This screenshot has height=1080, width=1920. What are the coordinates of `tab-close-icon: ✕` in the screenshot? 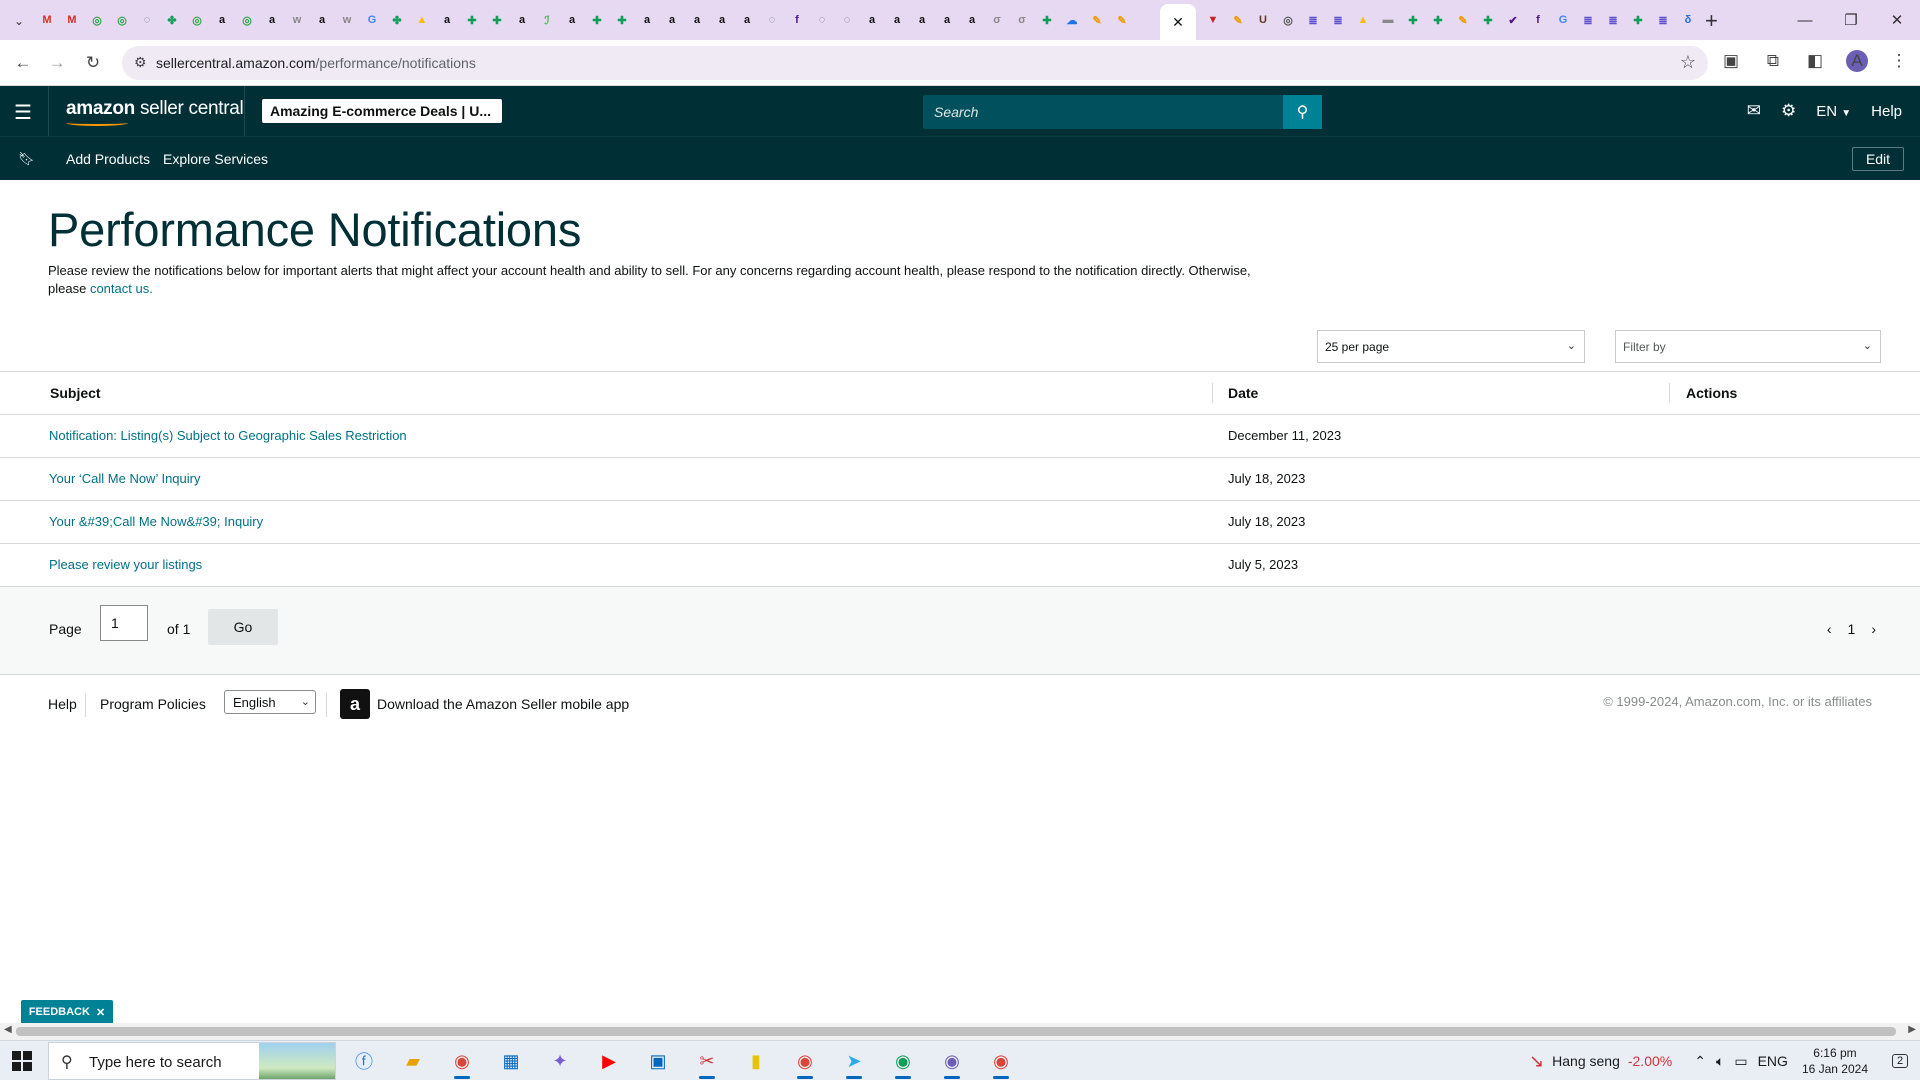 It's located at (1178, 22).